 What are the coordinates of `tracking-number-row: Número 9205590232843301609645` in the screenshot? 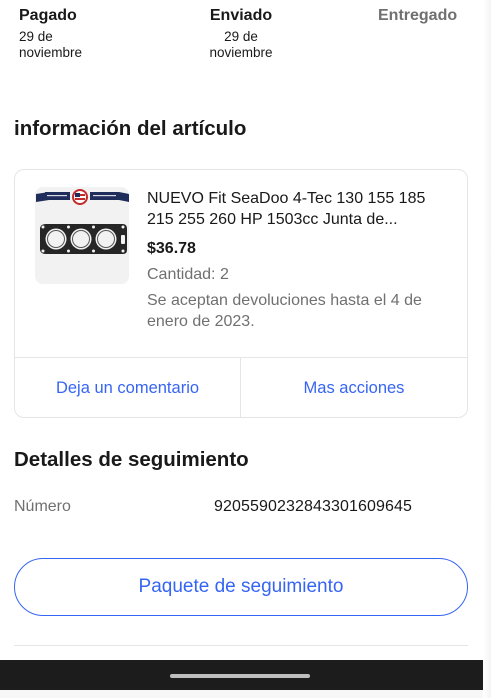 It's located at (234, 509).